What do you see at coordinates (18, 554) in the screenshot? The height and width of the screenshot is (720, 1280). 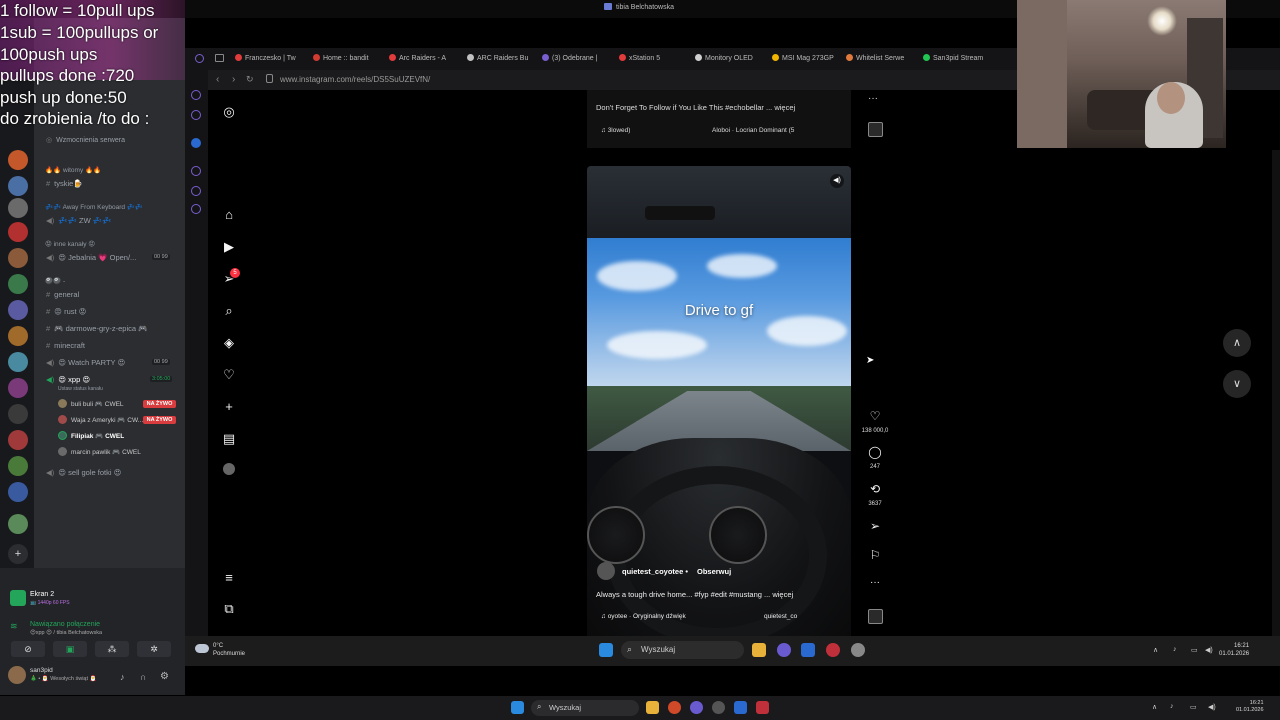 I see `add-server-icon: +` at bounding box center [18, 554].